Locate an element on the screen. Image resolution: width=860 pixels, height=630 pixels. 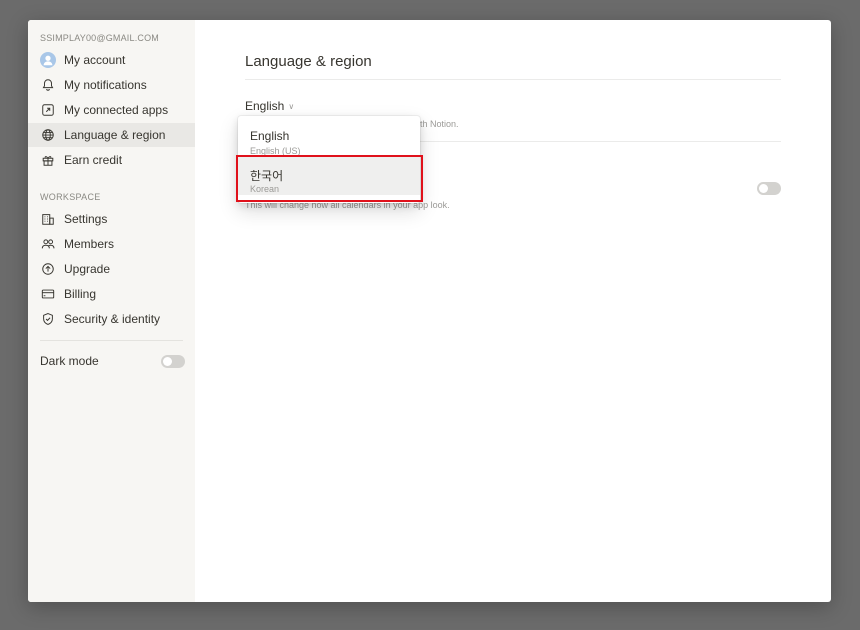
sidebar-item-label: My notifications is located at coordinates (105, 85).